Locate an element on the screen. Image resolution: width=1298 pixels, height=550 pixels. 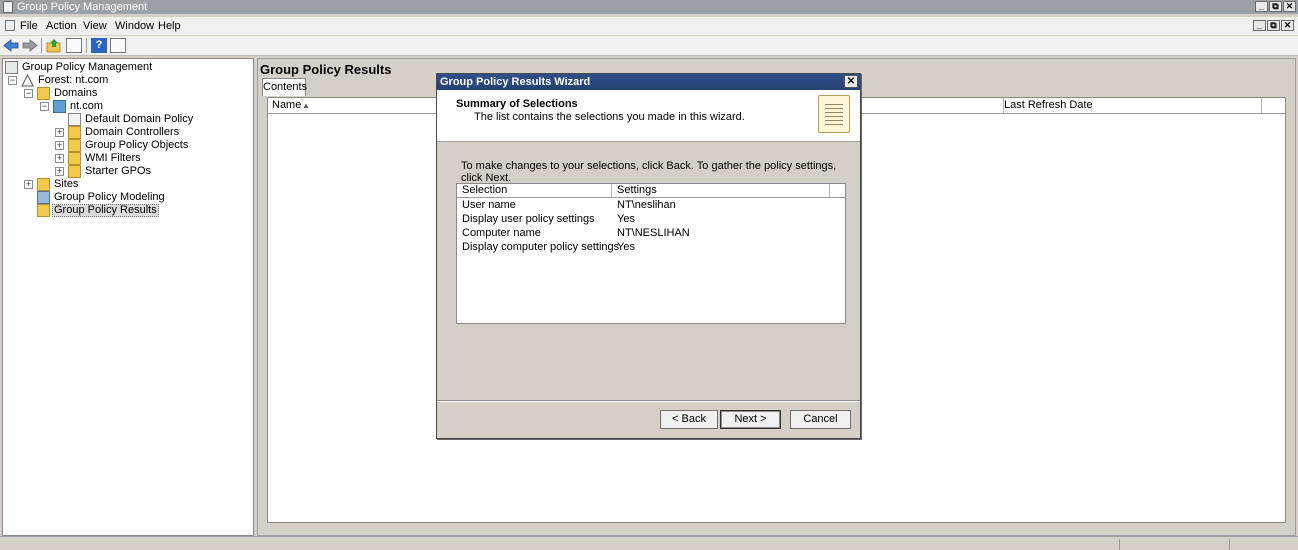
pane-title: Group Policy Results is located at coordinates (326, 69).